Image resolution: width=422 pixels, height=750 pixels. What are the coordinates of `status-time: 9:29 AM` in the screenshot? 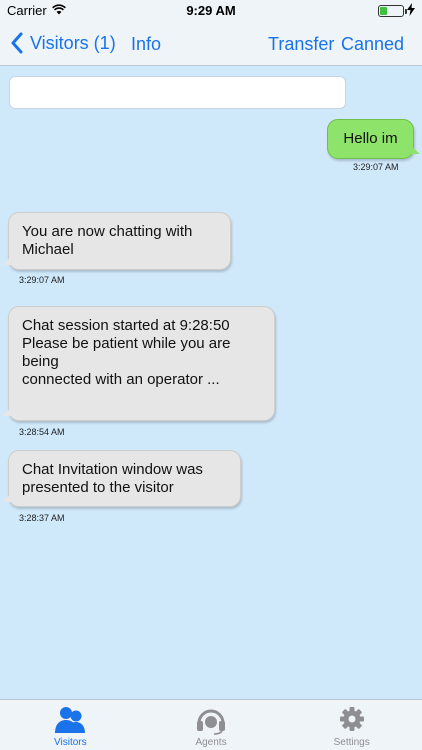 It's located at (211, 10).